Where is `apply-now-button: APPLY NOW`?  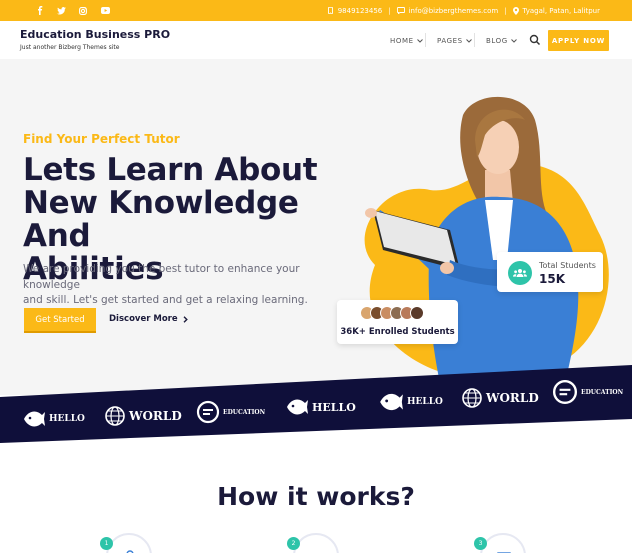 apply-now-button: APPLY NOW is located at coordinates (578, 40).